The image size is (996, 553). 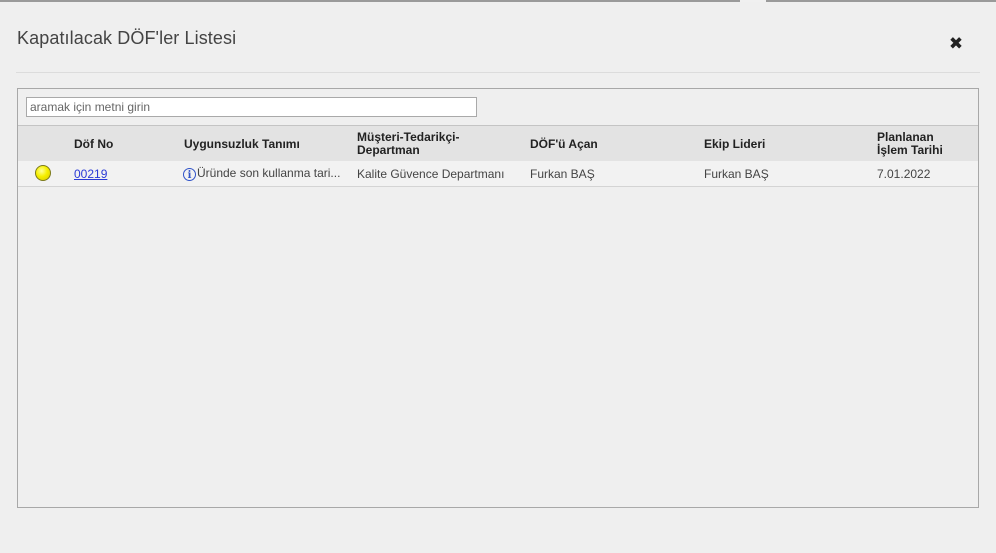 I want to click on column-header-opened-by: DÖF'ü Açan, so click(x=564, y=144).